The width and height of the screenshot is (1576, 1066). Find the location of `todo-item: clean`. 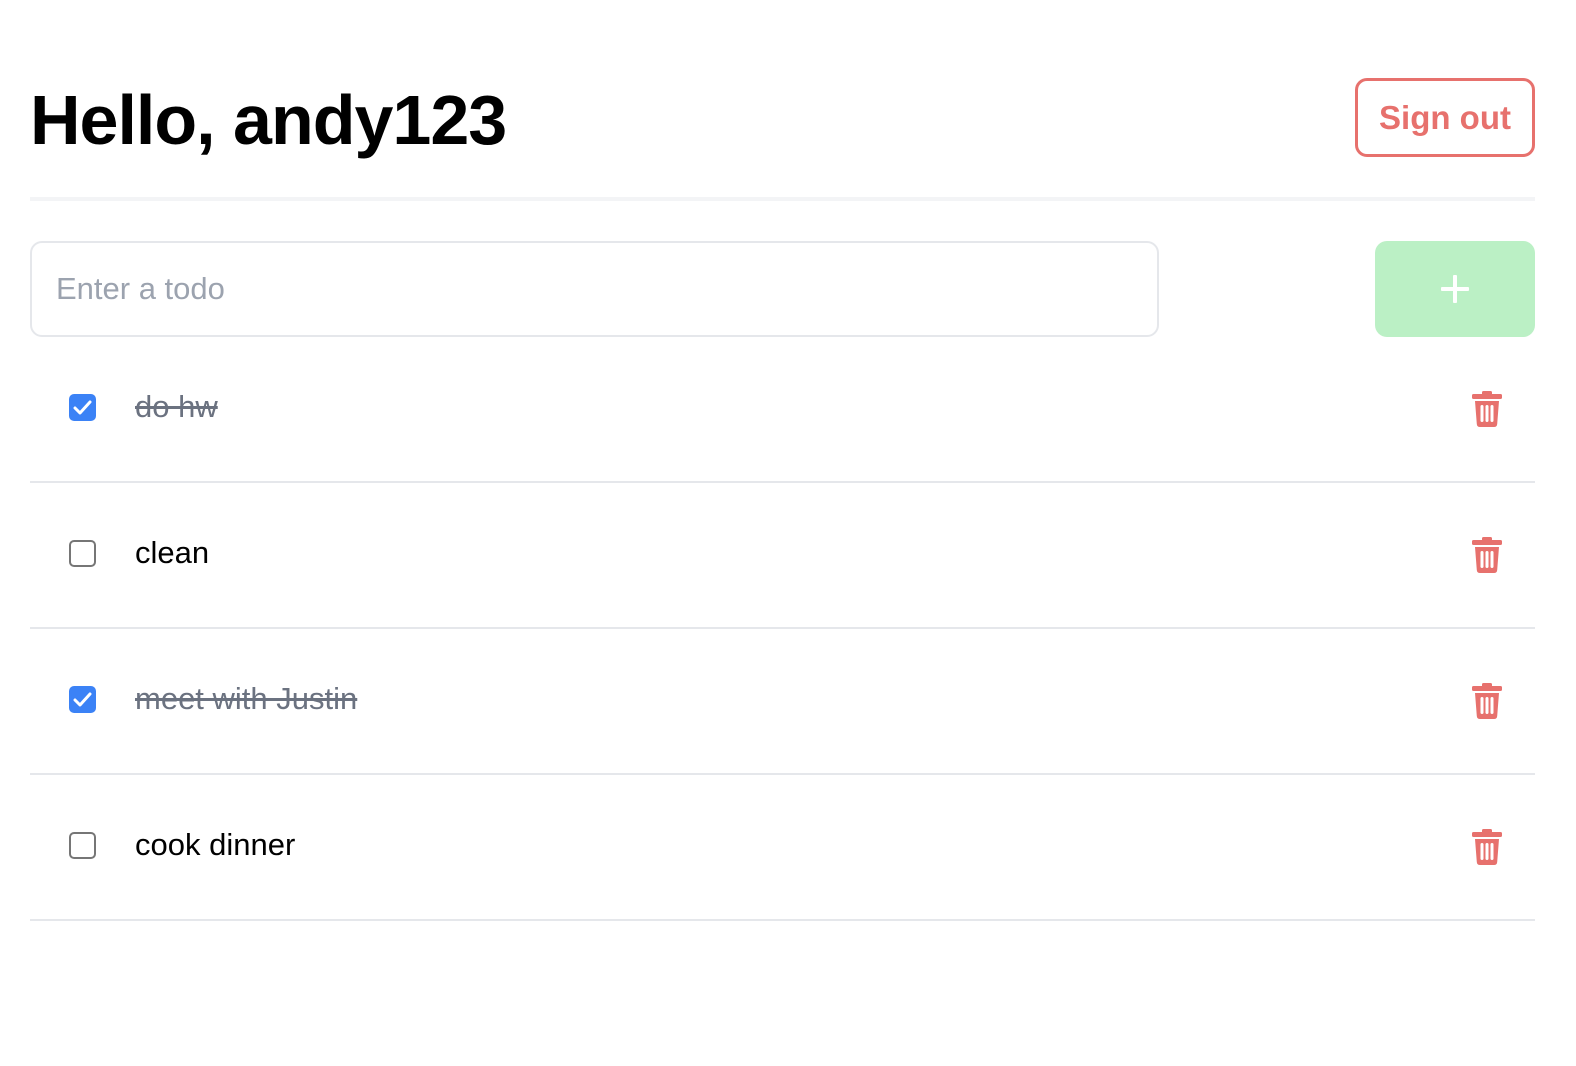

todo-item: clean is located at coordinates (782, 556).